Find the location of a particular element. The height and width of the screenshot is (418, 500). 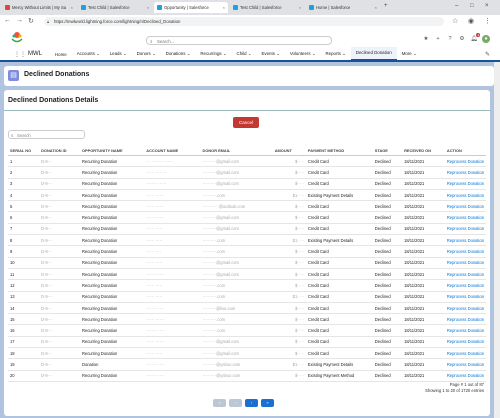

account-name-cell: ······ ····· is located at coordinates (172, 263).